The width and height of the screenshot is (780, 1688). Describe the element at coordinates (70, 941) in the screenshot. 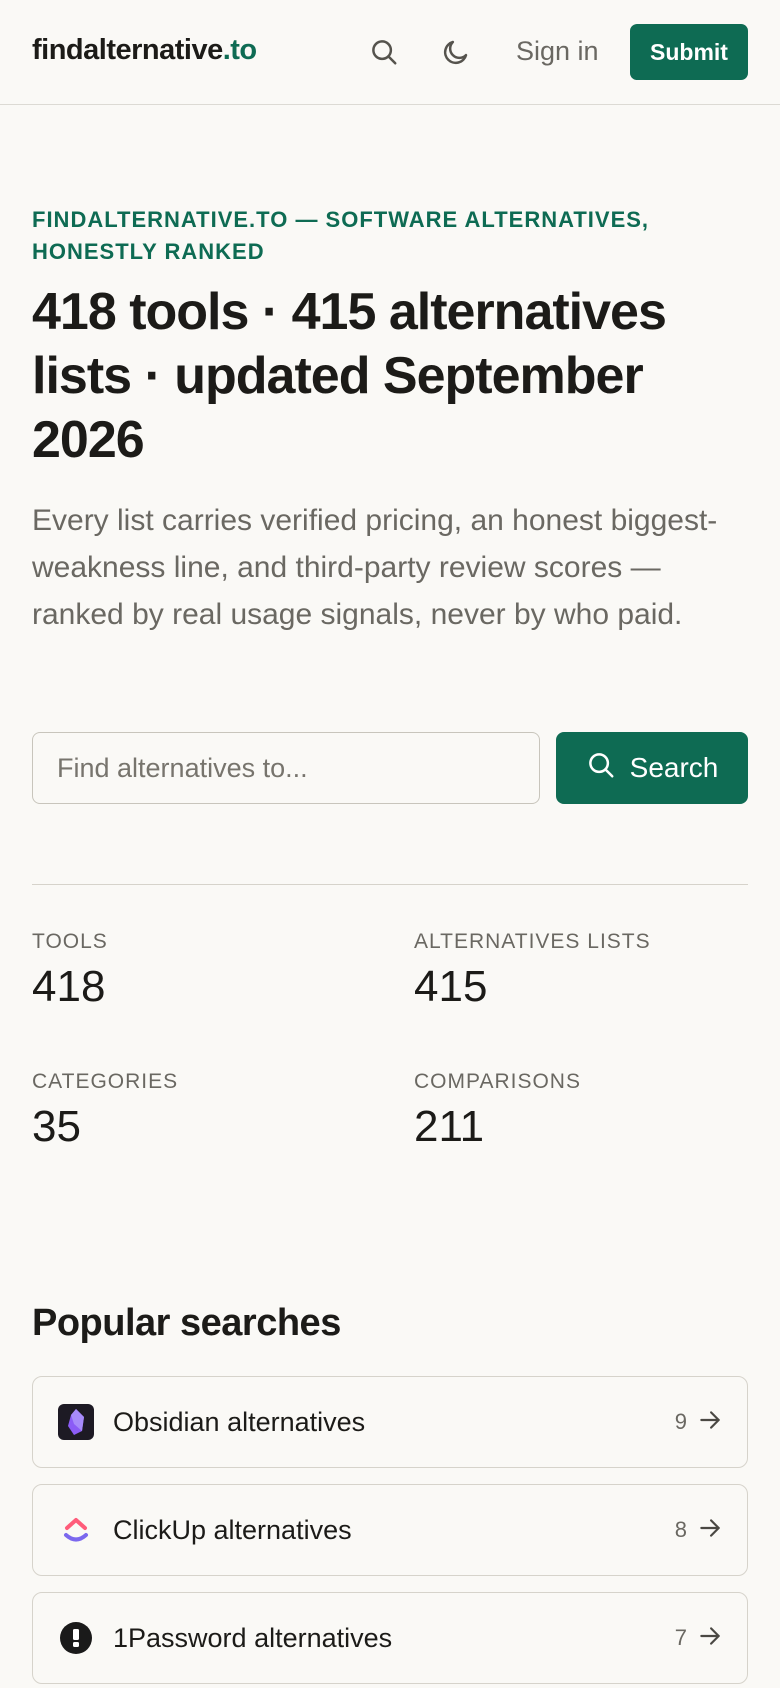

I see `stat-label: Tools` at that location.